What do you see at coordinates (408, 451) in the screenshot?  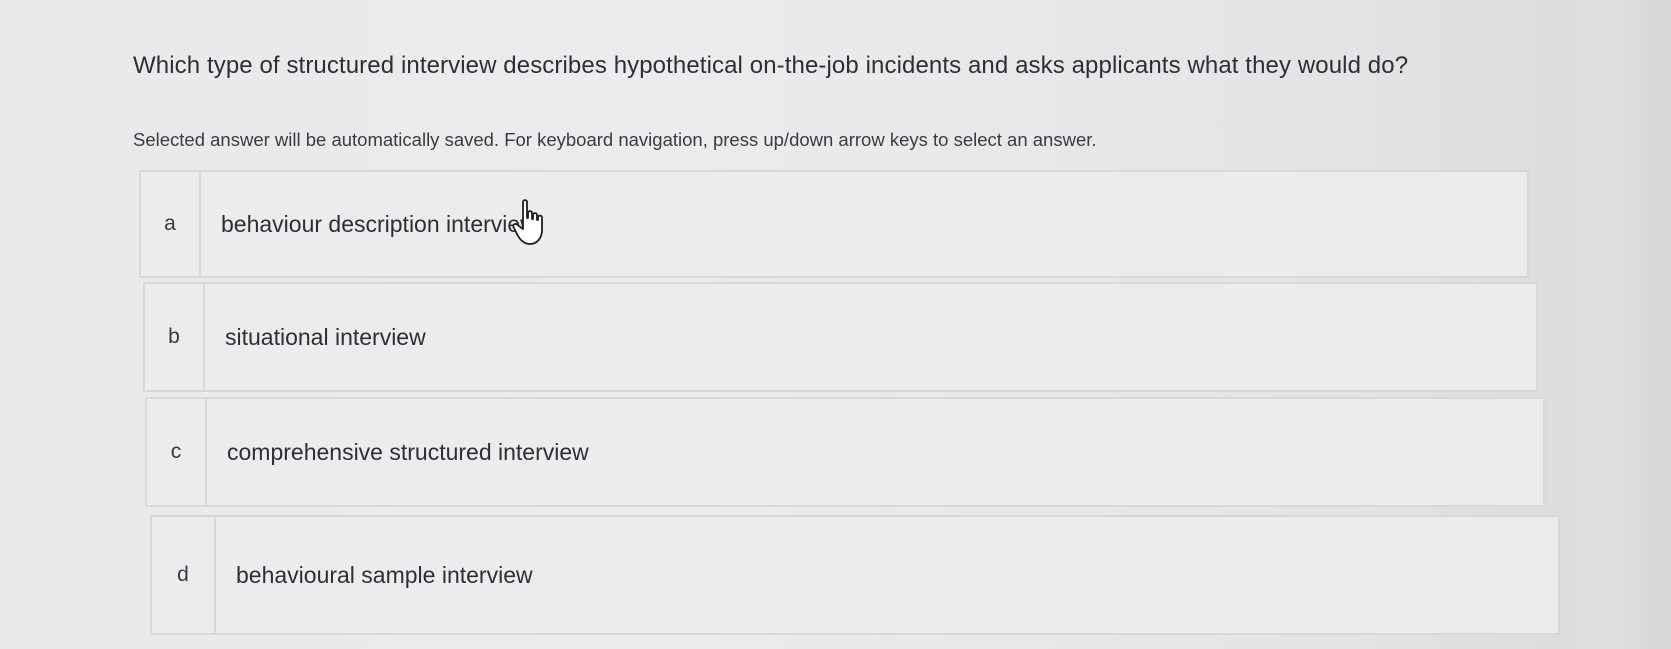 I see `option-label: comprehensive structured interview` at bounding box center [408, 451].